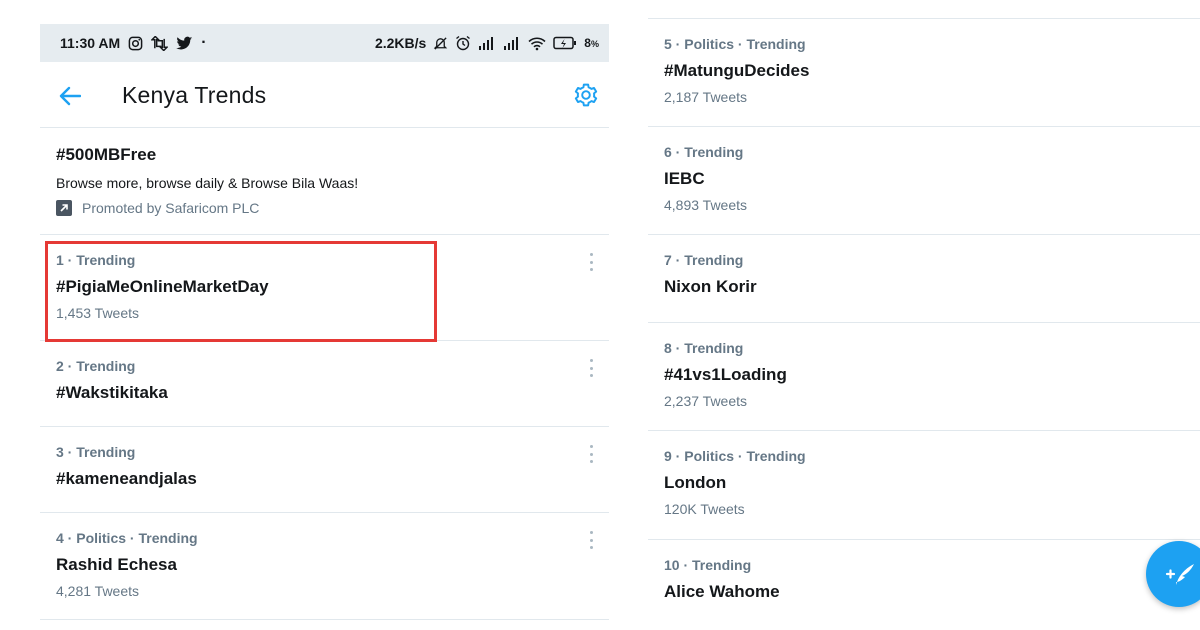  I want to click on retweet-icon, so click(160, 43).